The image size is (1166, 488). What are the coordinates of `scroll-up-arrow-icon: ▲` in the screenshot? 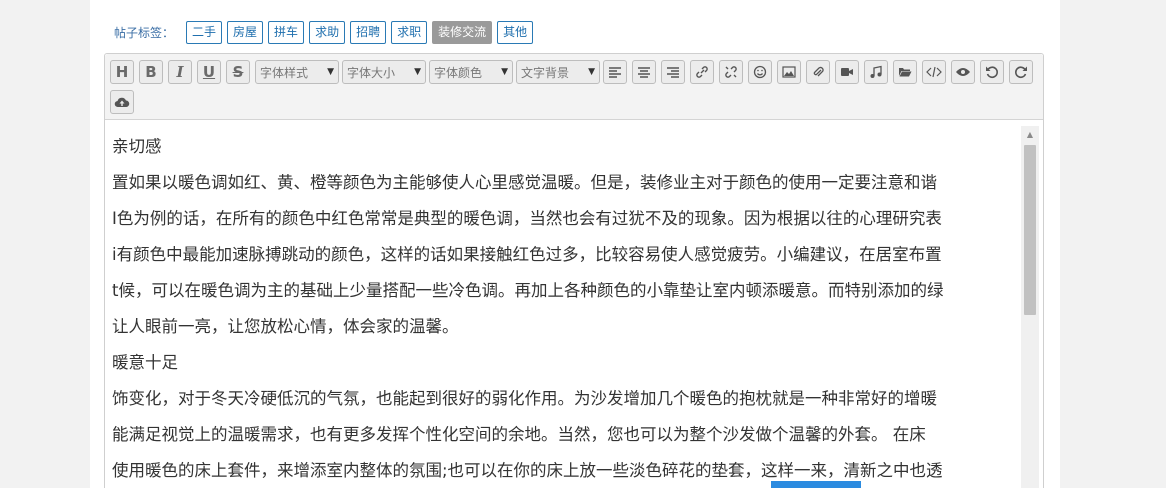 It's located at (1030, 134).